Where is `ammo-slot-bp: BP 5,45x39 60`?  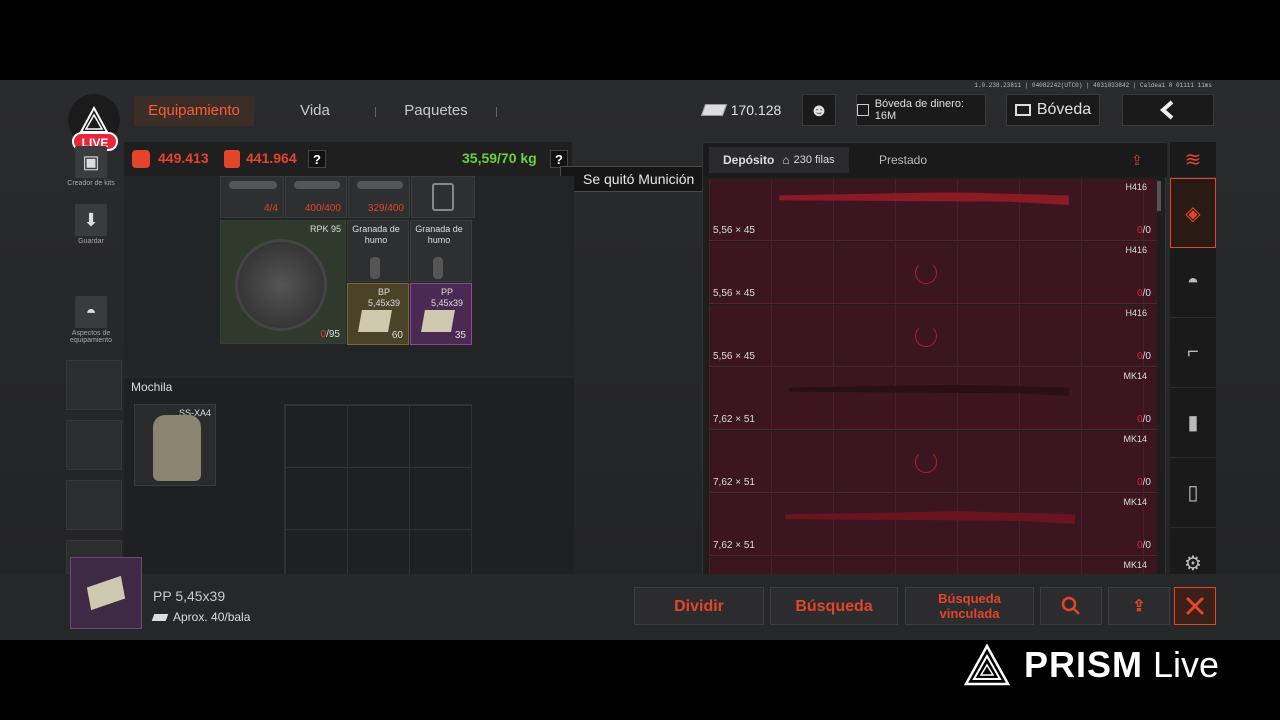
ammo-slot-bp: BP 5,45x39 60 is located at coordinates (378, 314).